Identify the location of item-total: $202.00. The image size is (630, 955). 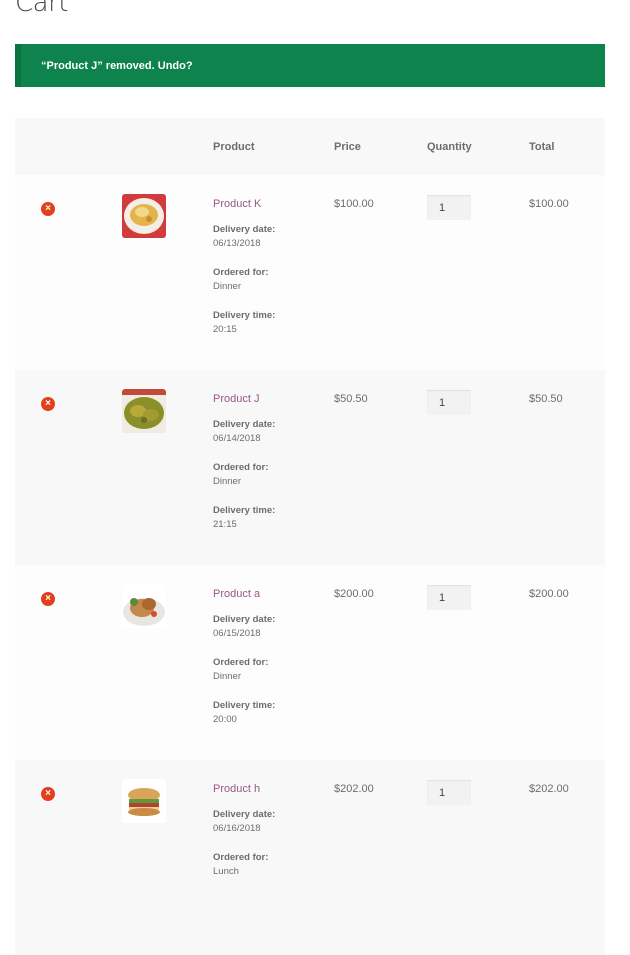
(549, 789).